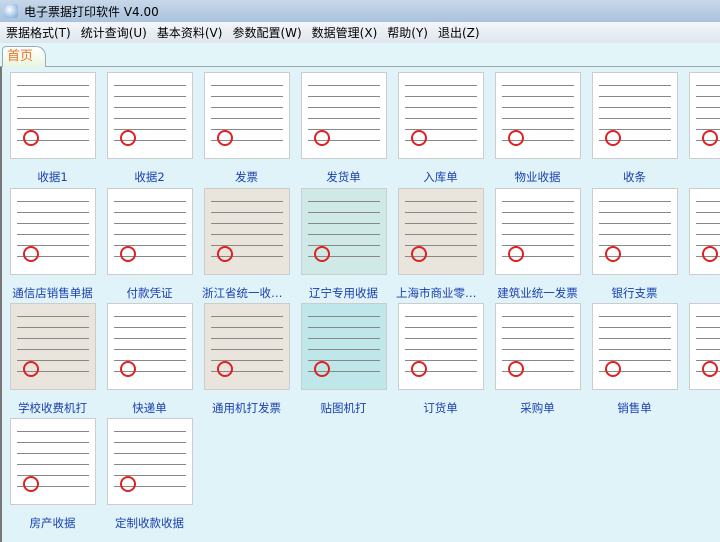 Image resolution: width=720 pixels, height=542 pixels. I want to click on template-item: 物业收据, so click(537, 128).